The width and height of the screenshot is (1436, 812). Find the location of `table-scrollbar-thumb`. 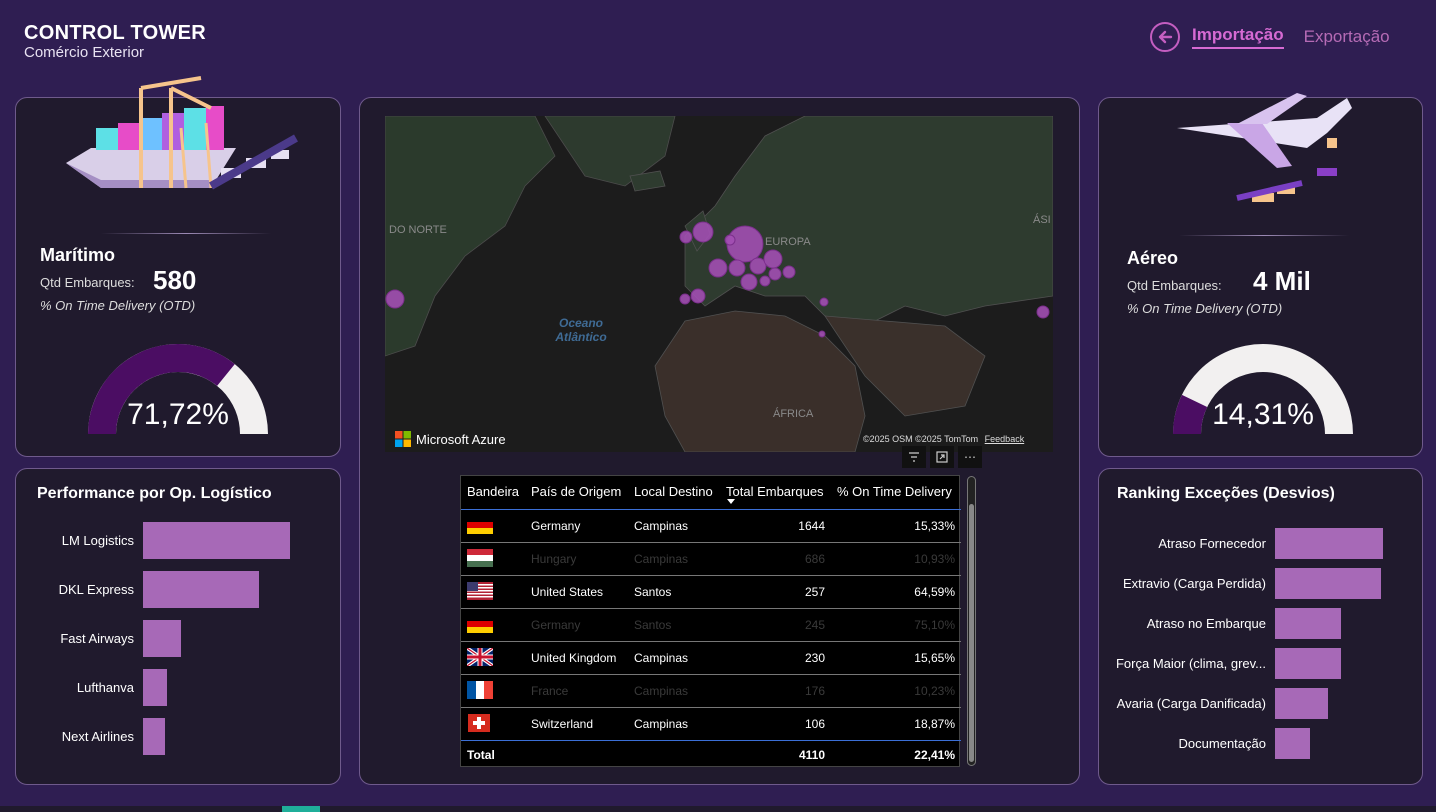

table-scrollbar-thumb is located at coordinates (971, 633).